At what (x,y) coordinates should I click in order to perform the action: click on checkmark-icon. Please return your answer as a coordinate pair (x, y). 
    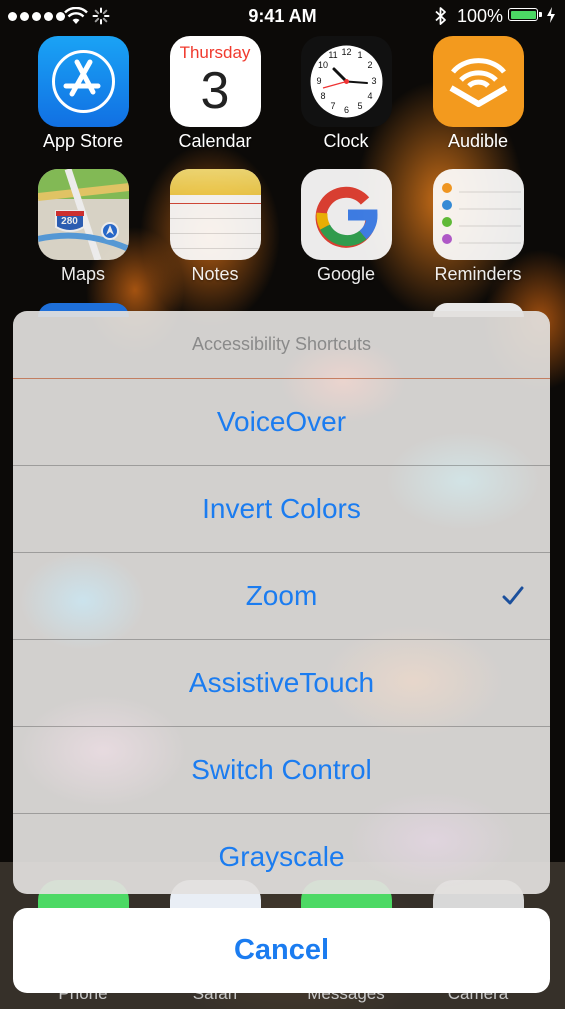
    Looking at the image, I should click on (513, 596).